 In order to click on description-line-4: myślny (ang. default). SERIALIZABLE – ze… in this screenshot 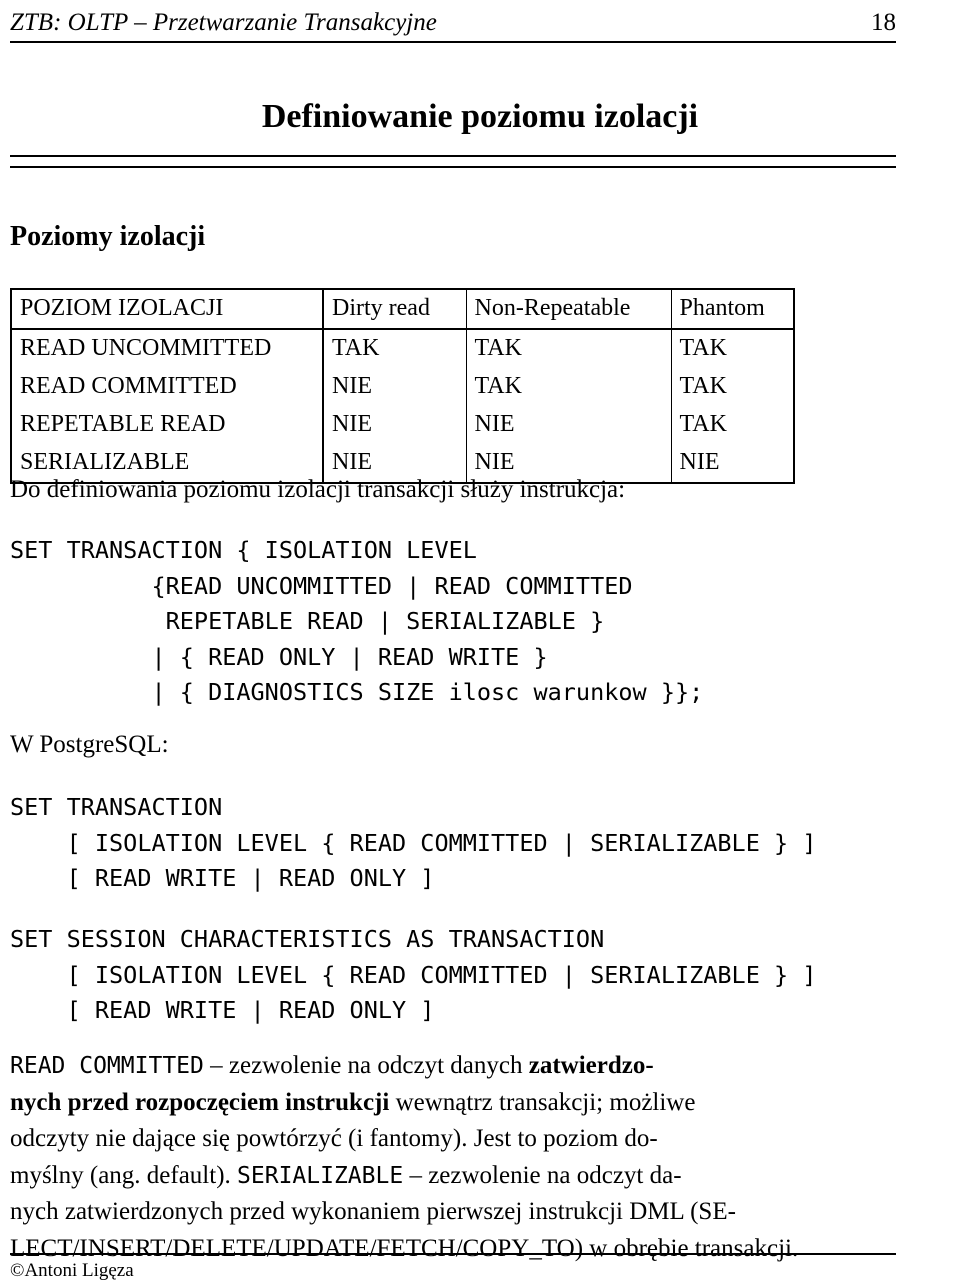, I will do `click(453, 1176)`.